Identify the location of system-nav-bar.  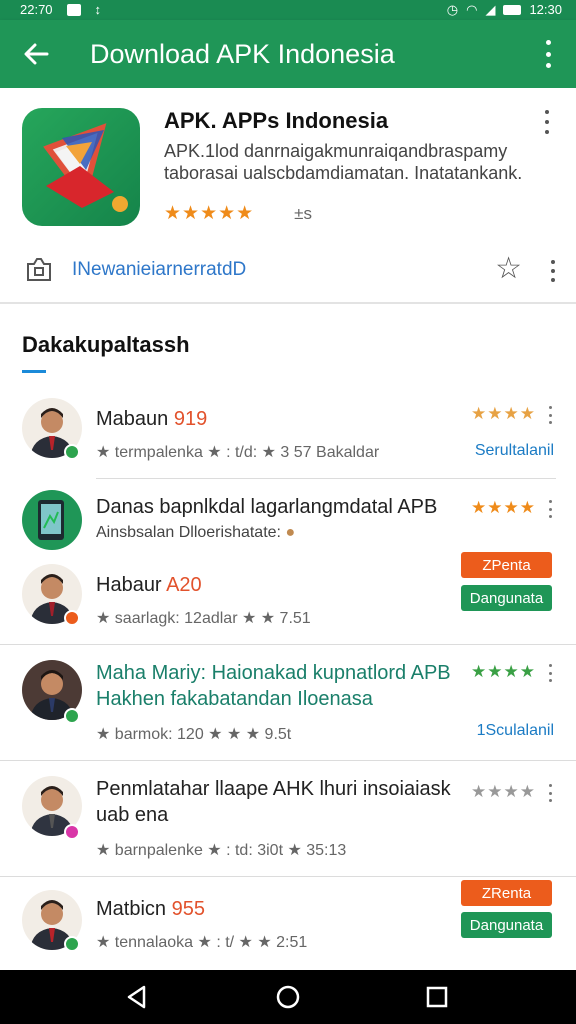
(288, 997).